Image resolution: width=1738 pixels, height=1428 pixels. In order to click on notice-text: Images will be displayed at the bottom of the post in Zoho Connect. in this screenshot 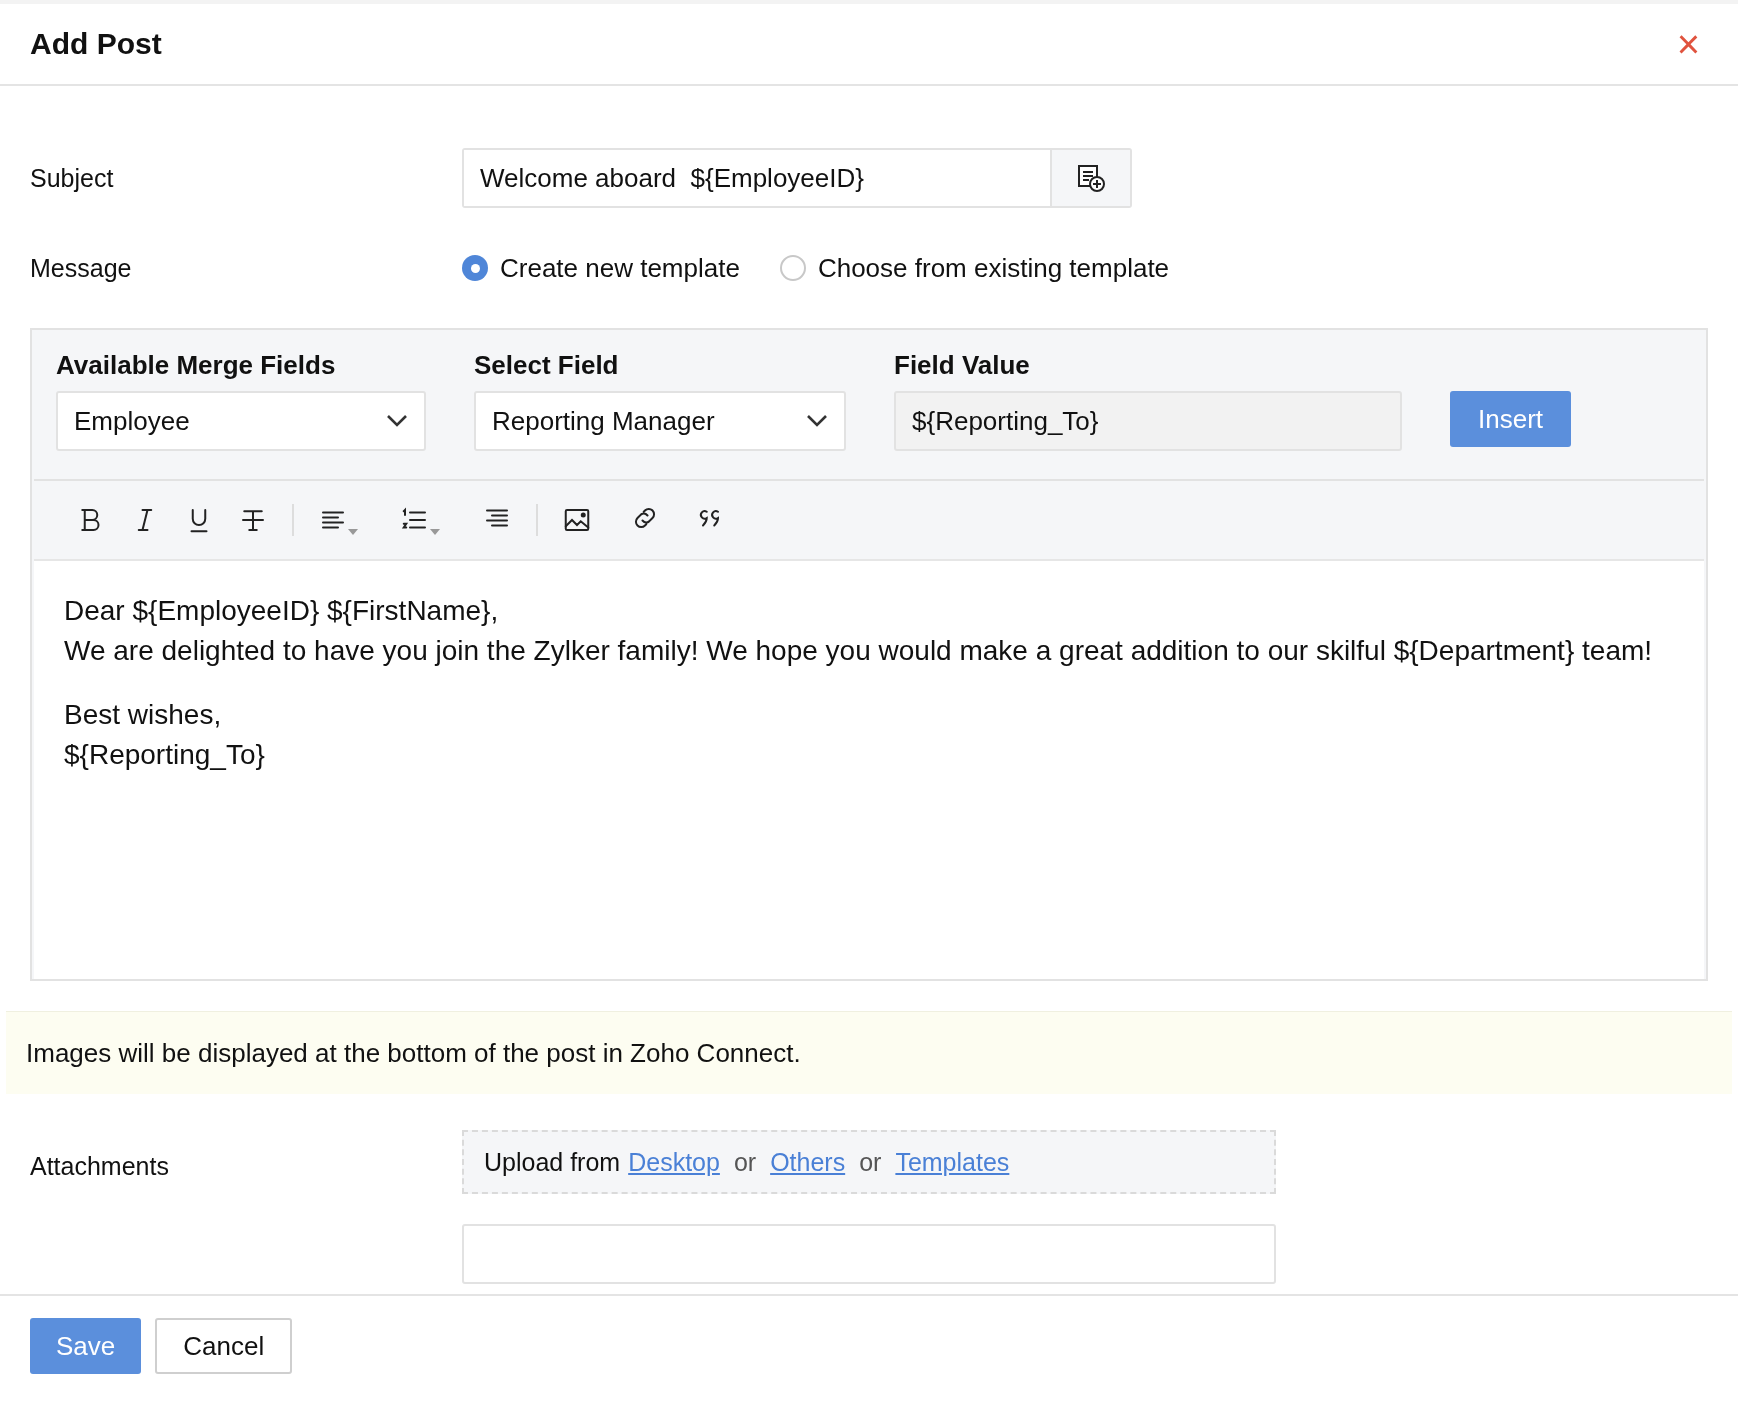, I will do `click(413, 1053)`.